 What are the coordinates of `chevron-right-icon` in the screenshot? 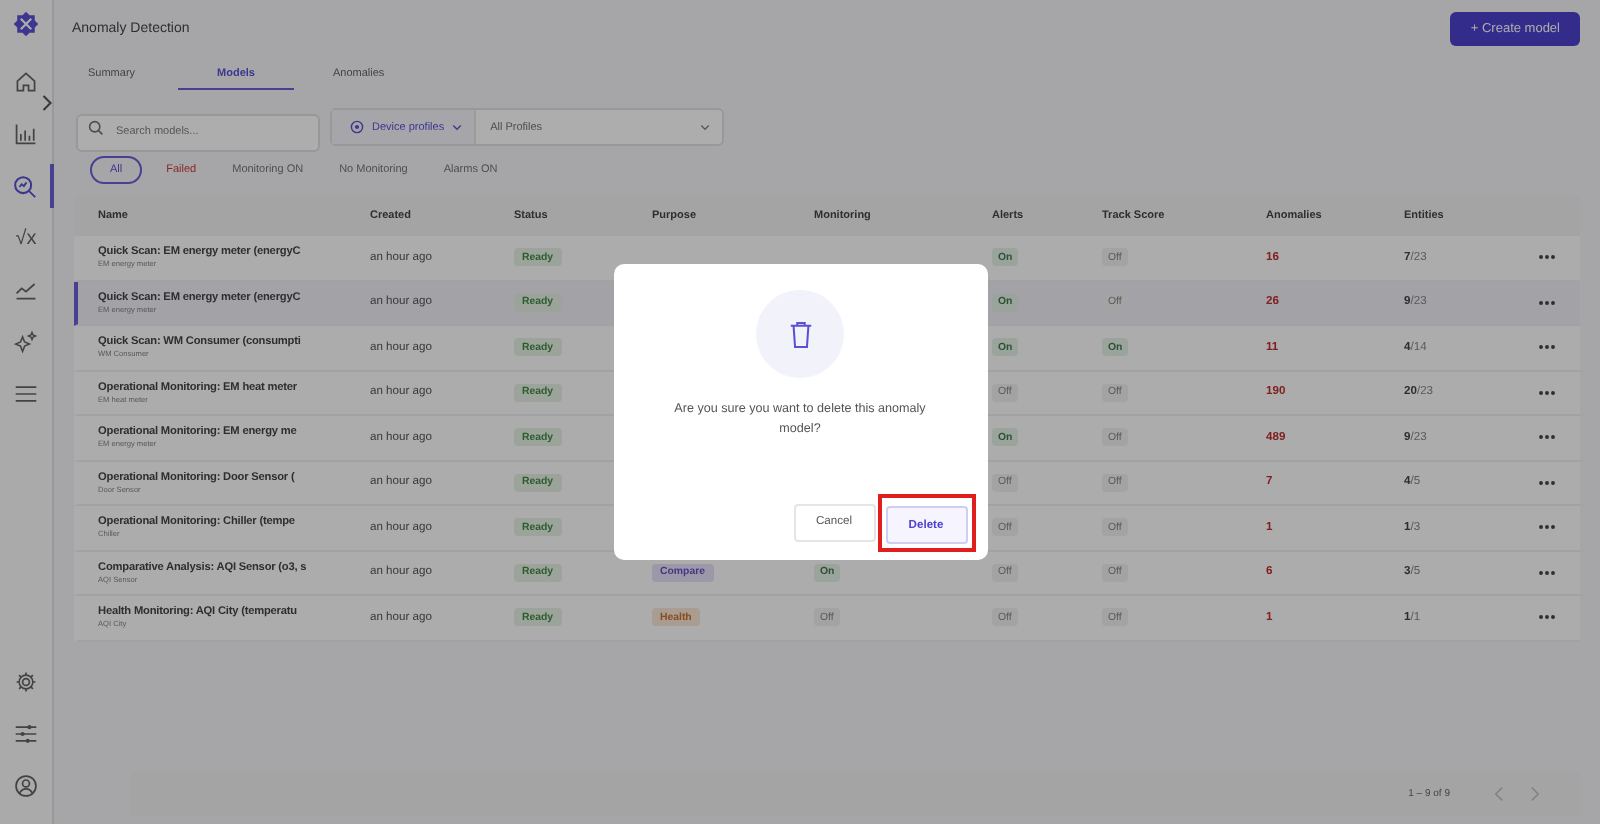 It's located at (47, 103).